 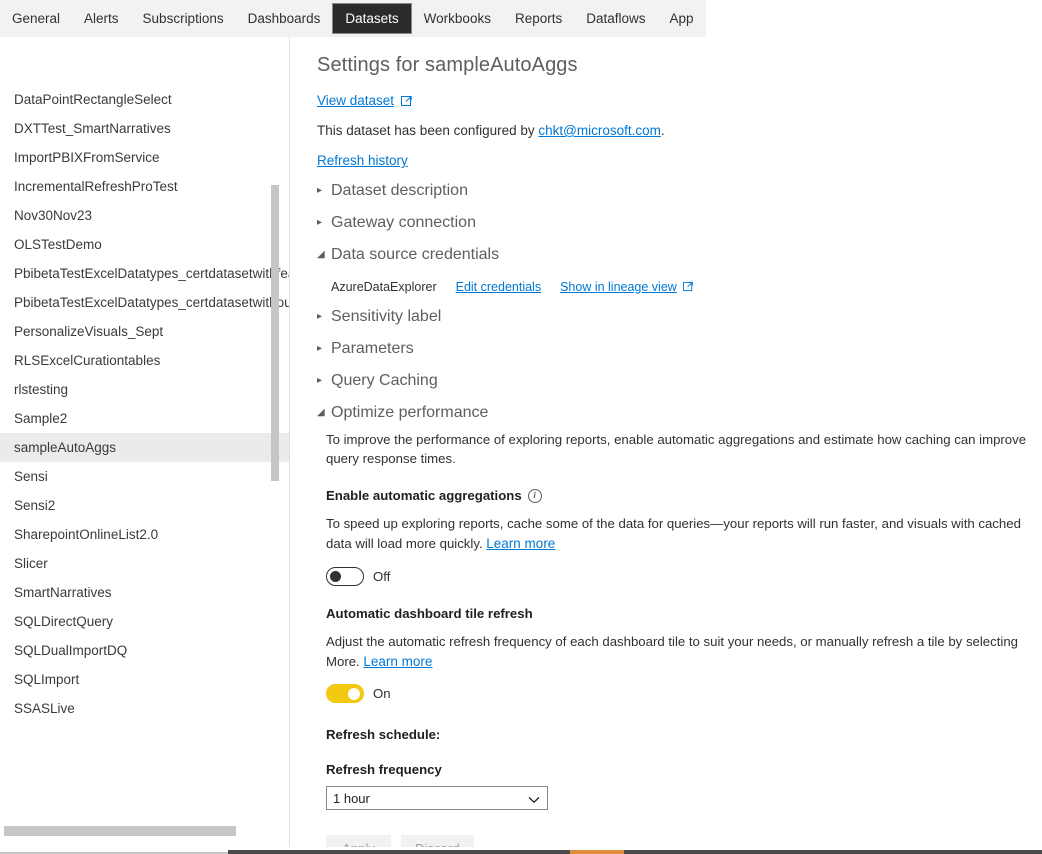 I want to click on tab-reports: Reports, so click(x=538, y=18).